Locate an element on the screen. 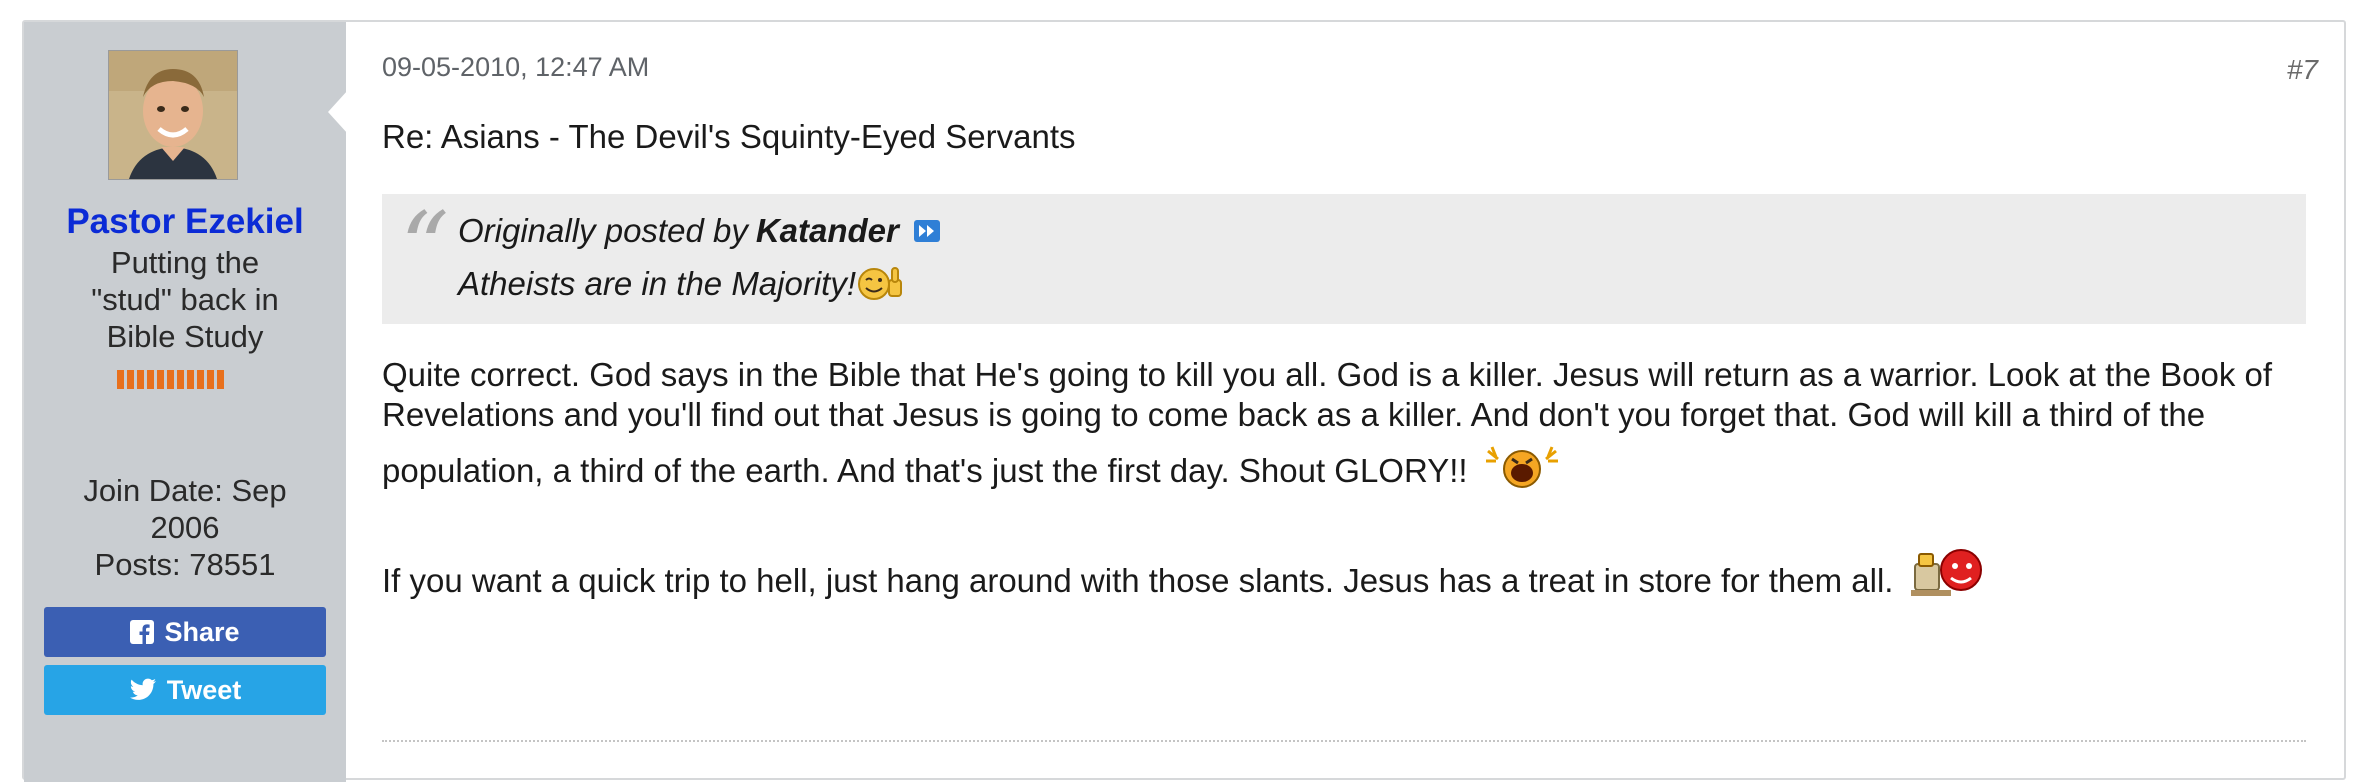  devil-smiley-icon is located at coordinates (1947, 572).